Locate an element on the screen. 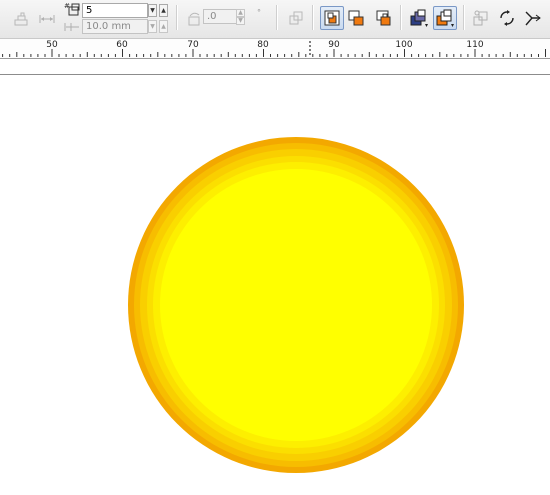  break-contour-icon is located at coordinates (533, 18).